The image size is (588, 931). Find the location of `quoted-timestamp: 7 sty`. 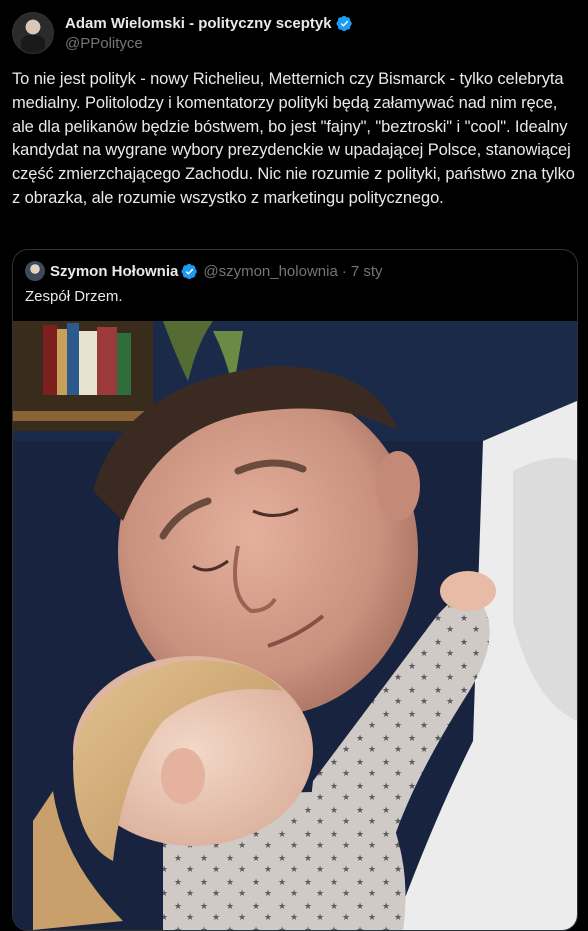

quoted-timestamp: 7 sty is located at coordinates (367, 271).